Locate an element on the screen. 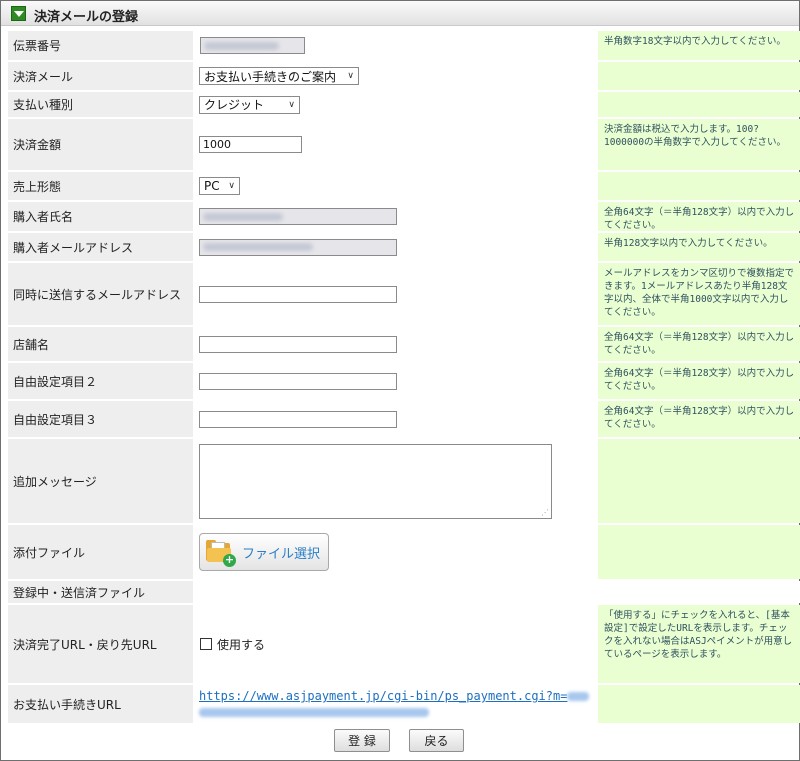 The image size is (800, 761). file-select-button: + ファイル選択 is located at coordinates (264, 552).